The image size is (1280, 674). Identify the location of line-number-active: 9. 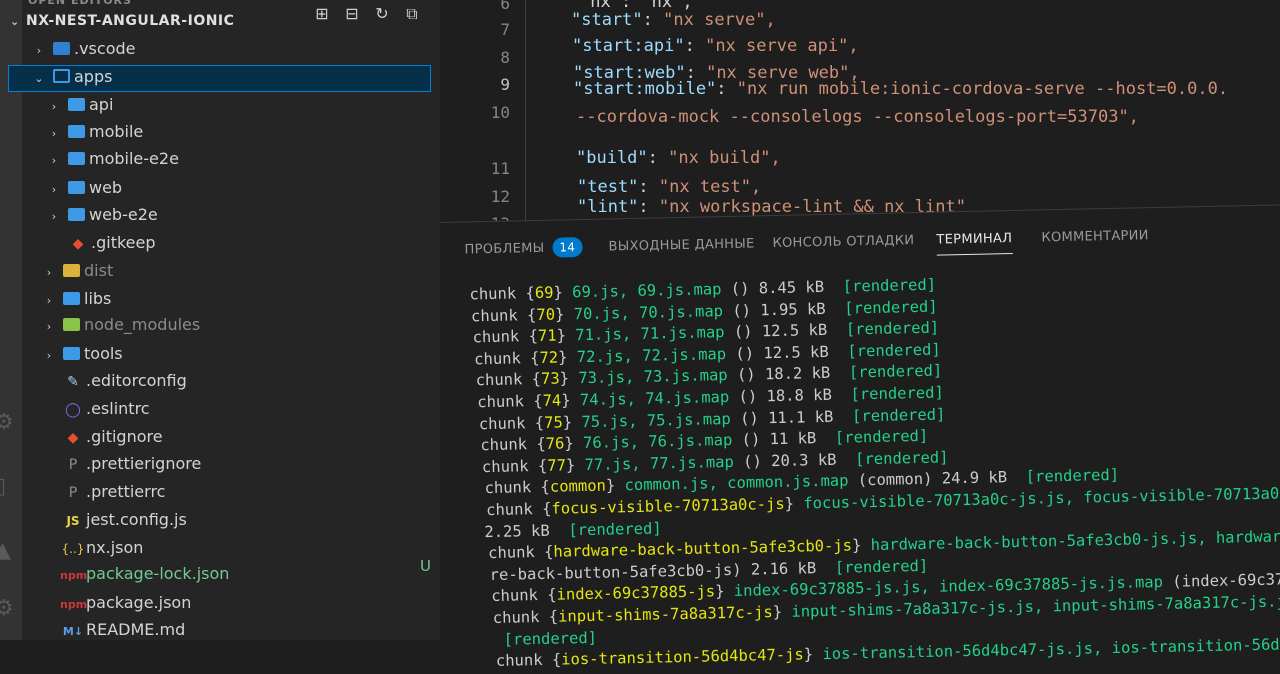
(505, 84).